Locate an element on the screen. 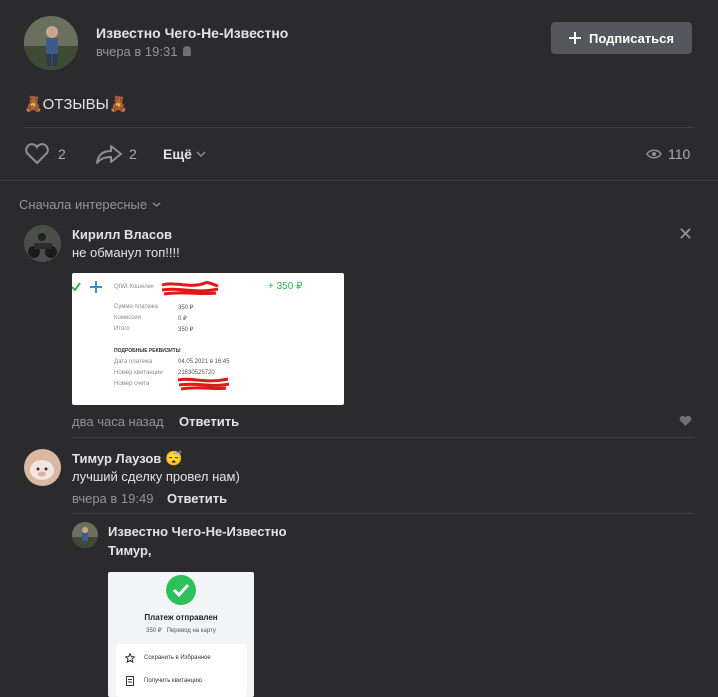  reply-author-name: Известно Чего-Не-Известно is located at coordinates (197, 531).